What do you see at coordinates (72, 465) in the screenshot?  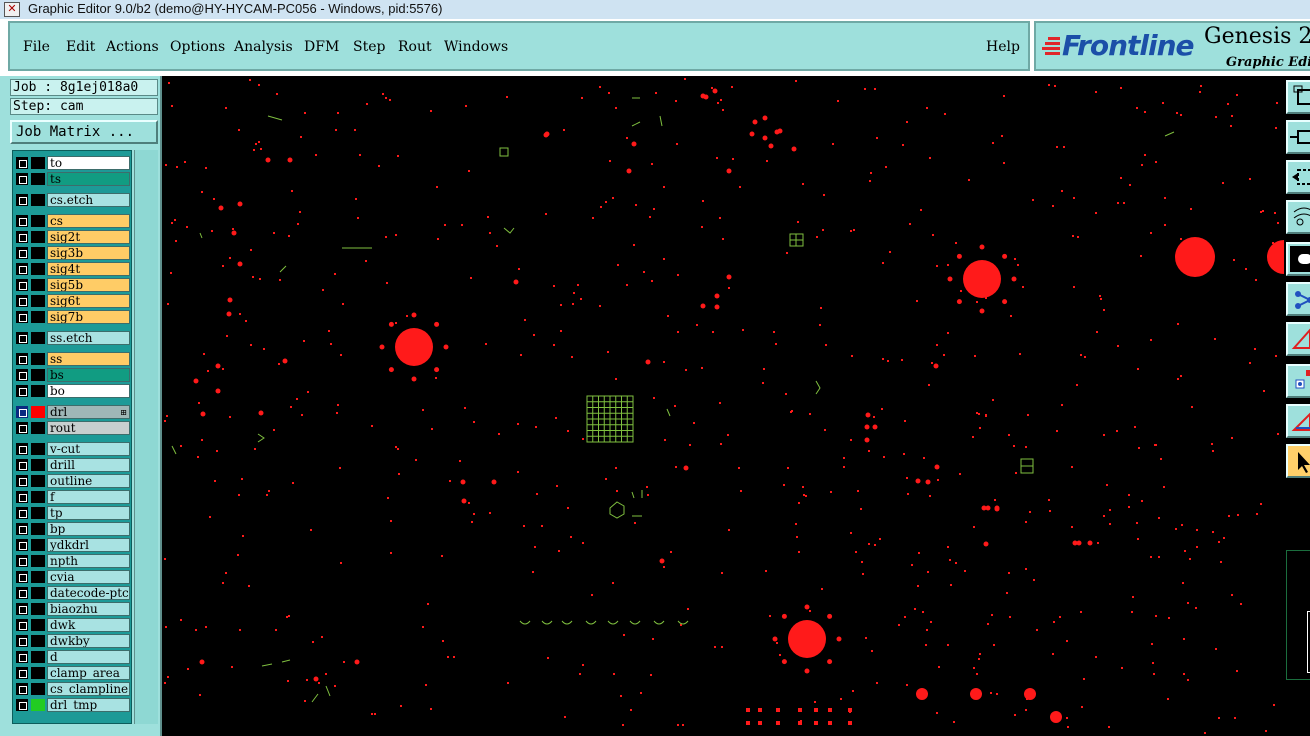 I see `layer-row-drill: drill` at bounding box center [72, 465].